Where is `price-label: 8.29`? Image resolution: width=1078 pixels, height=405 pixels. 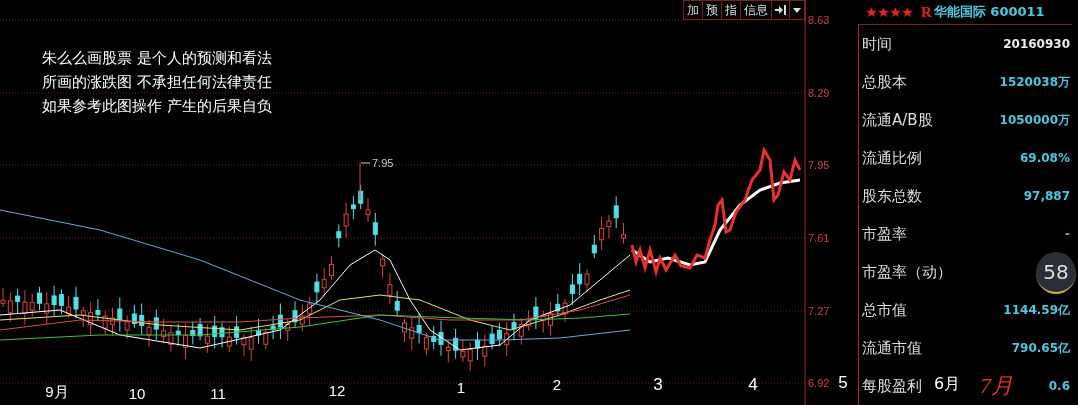
price-label: 8.29 is located at coordinates (819, 93).